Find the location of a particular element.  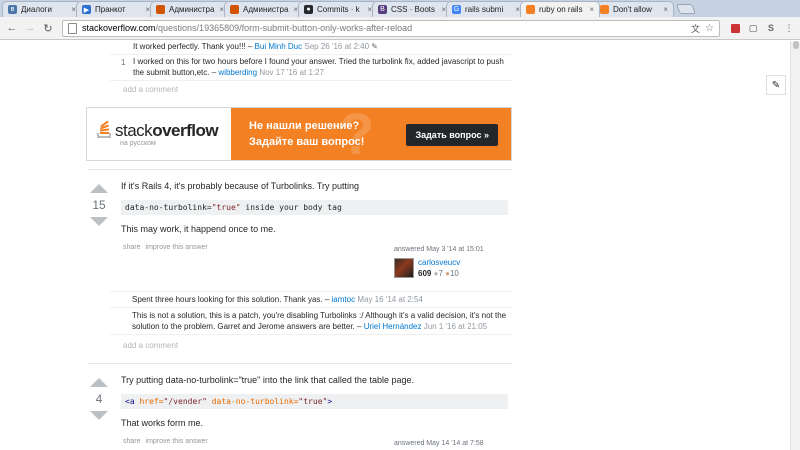

vote-cell: 15 is located at coordinates (99, 205).